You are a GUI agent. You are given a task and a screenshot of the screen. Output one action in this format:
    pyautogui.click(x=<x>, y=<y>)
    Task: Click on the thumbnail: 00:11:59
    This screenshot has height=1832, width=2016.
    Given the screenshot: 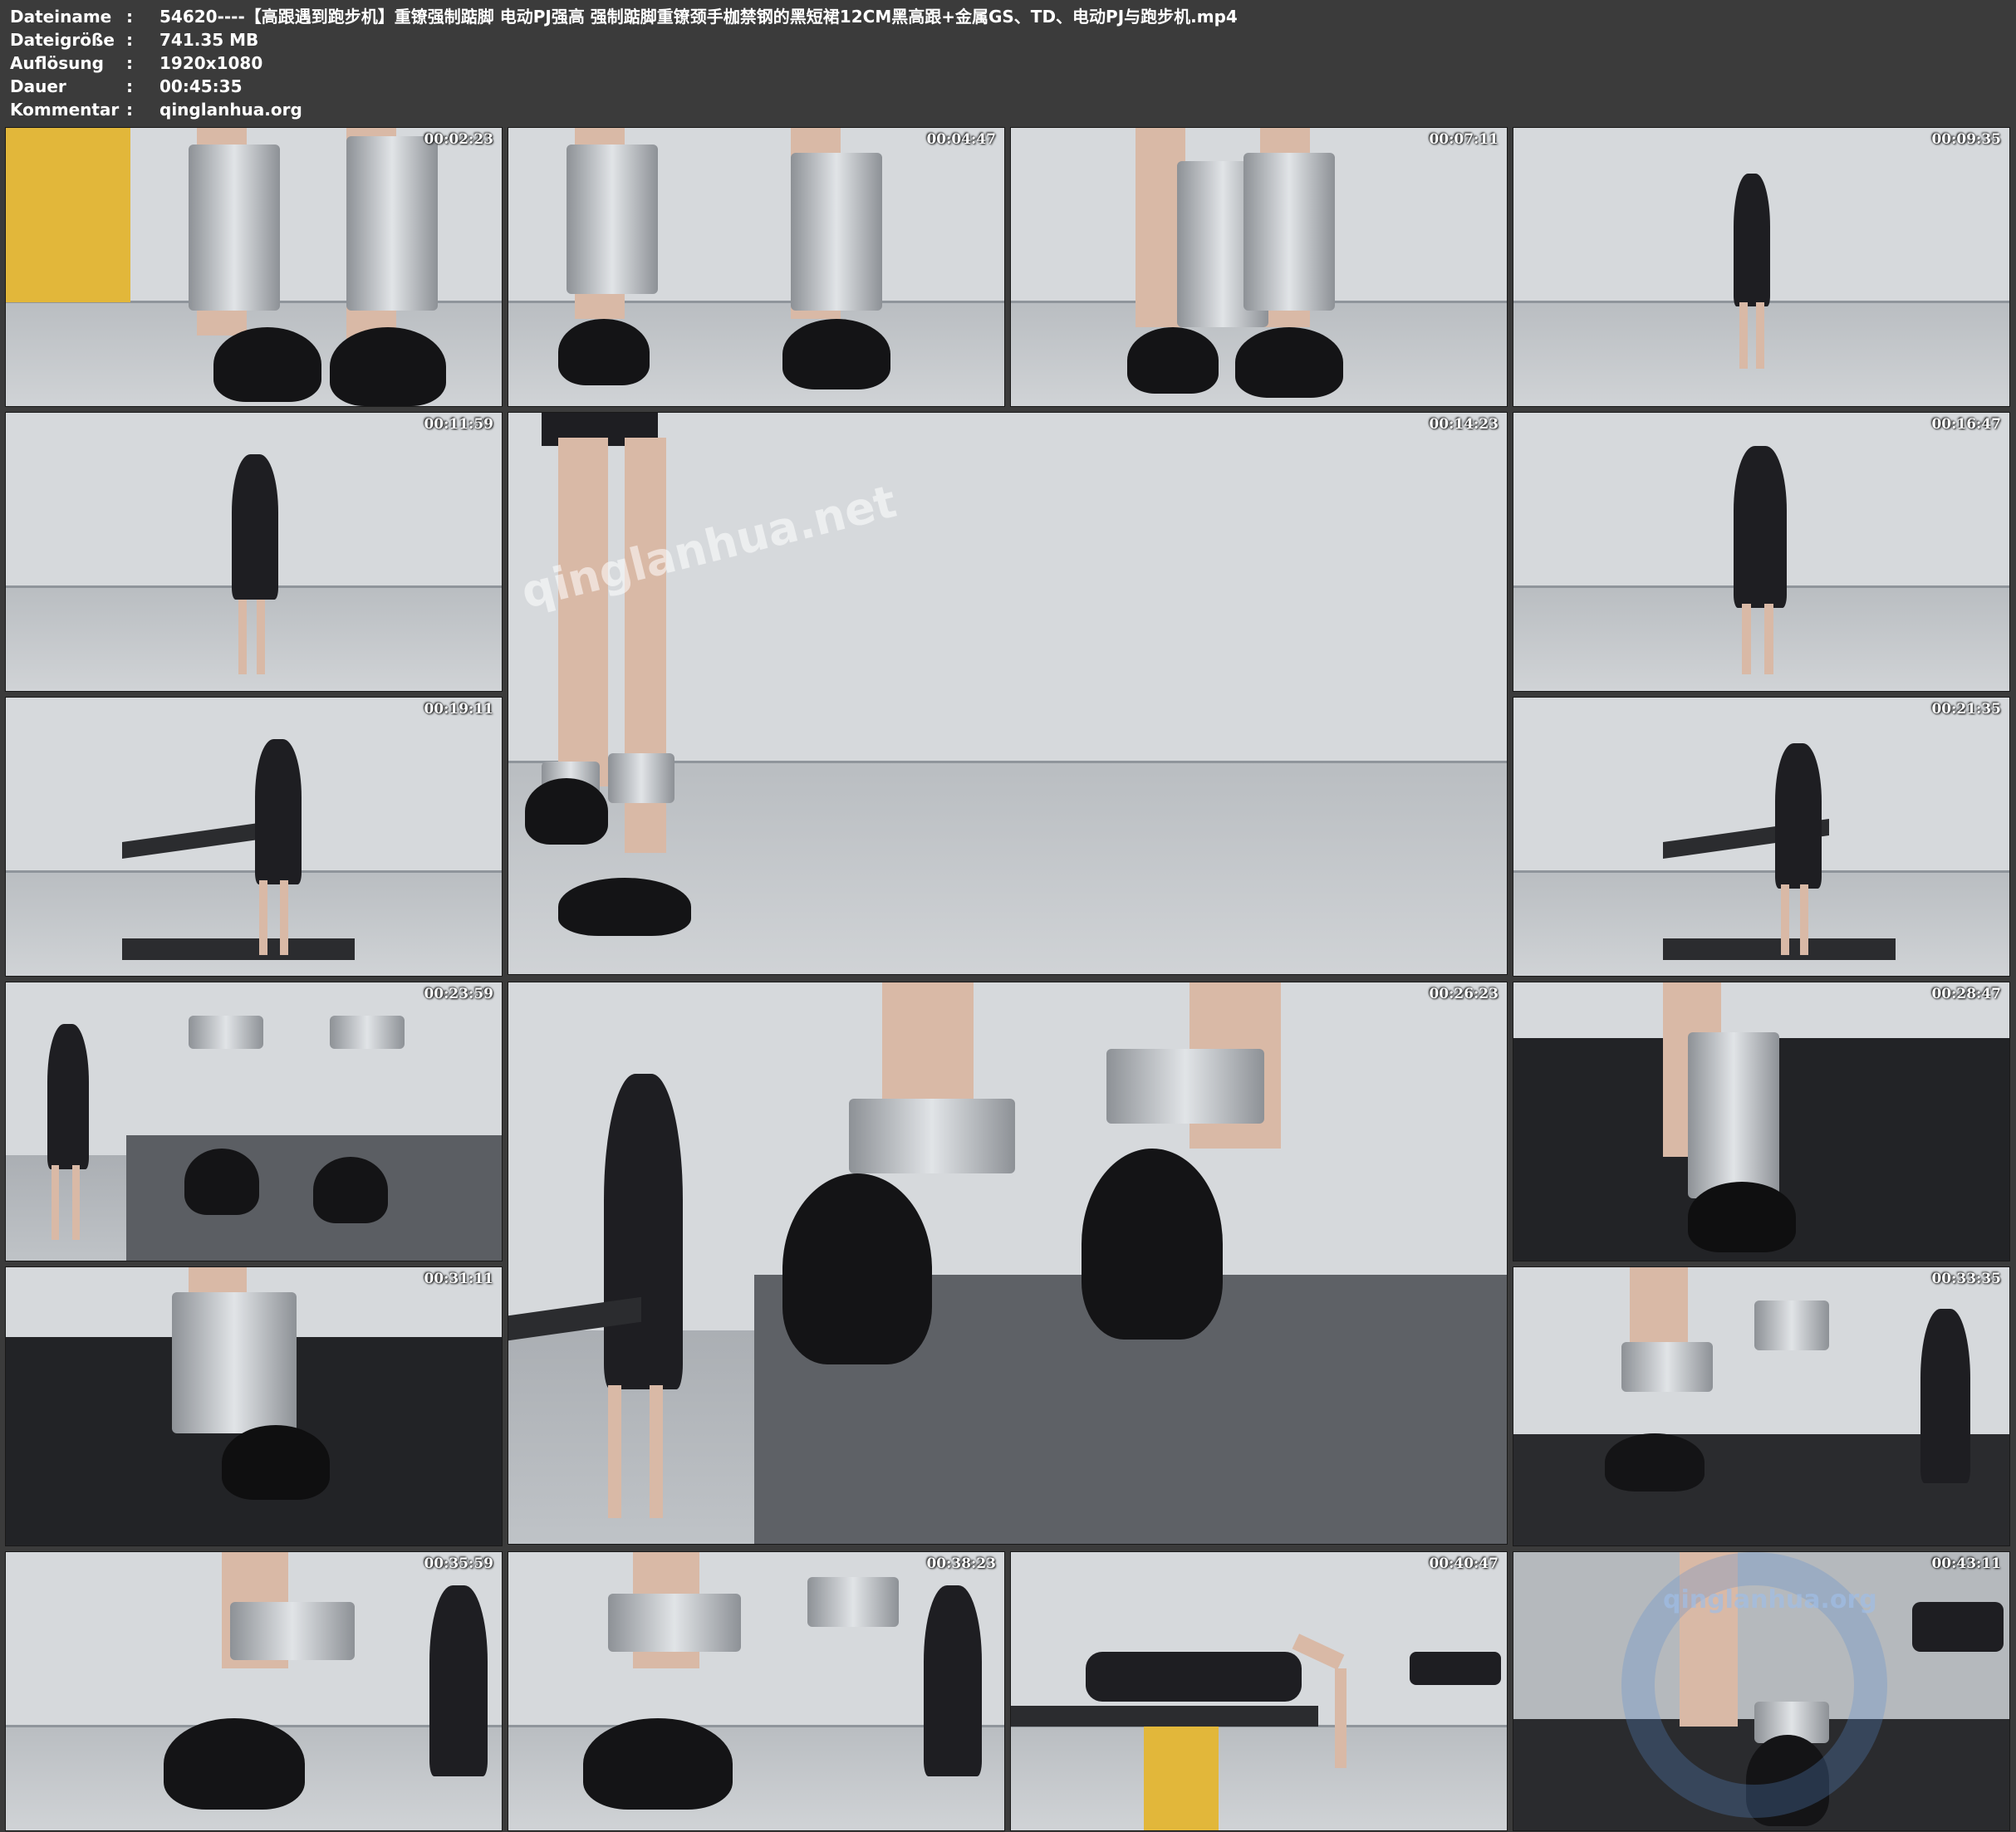 What is the action you would take?
    pyautogui.click(x=254, y=552)
    